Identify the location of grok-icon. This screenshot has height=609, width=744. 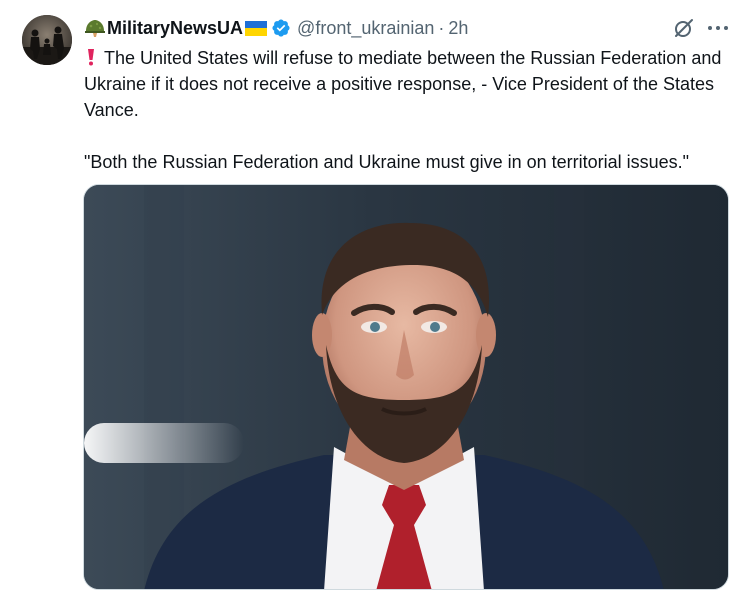
(684, 28).